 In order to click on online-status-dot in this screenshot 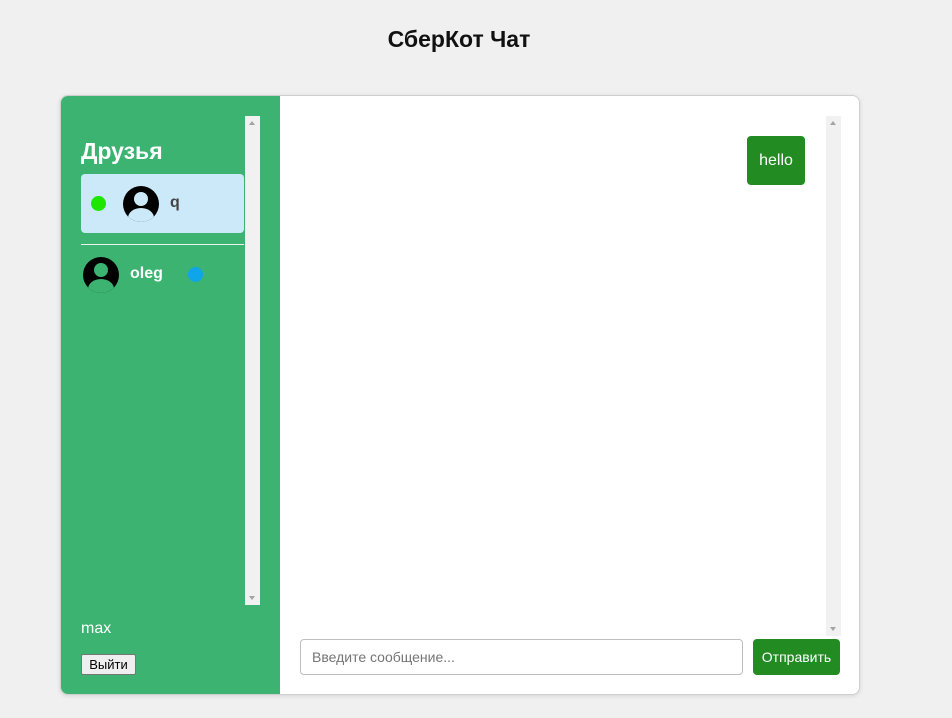, I will do `click(98, 203)`.